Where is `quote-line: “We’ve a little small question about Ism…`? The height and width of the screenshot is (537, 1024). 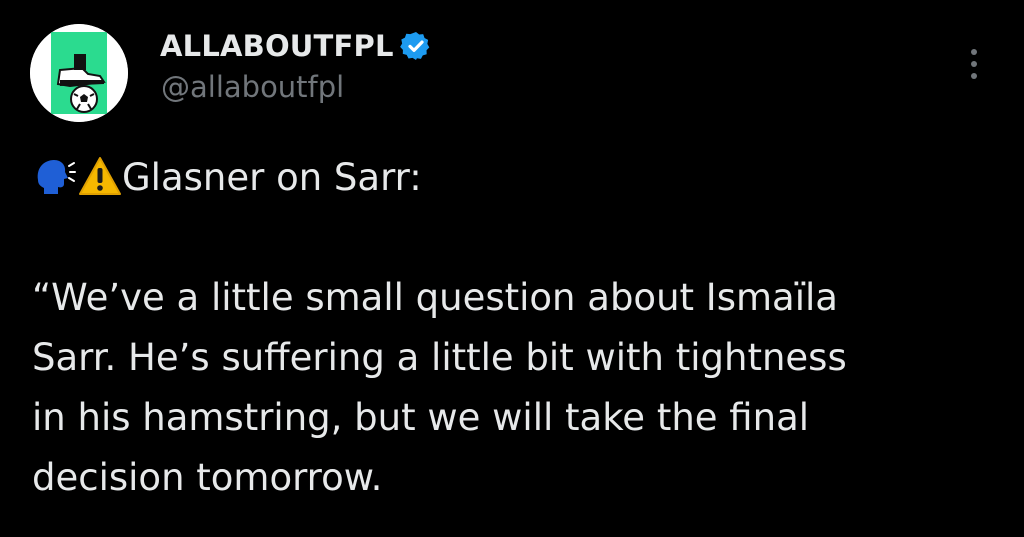 quote-line: “We’ve a little small question about Ism… is located at coordinates (435, 297).